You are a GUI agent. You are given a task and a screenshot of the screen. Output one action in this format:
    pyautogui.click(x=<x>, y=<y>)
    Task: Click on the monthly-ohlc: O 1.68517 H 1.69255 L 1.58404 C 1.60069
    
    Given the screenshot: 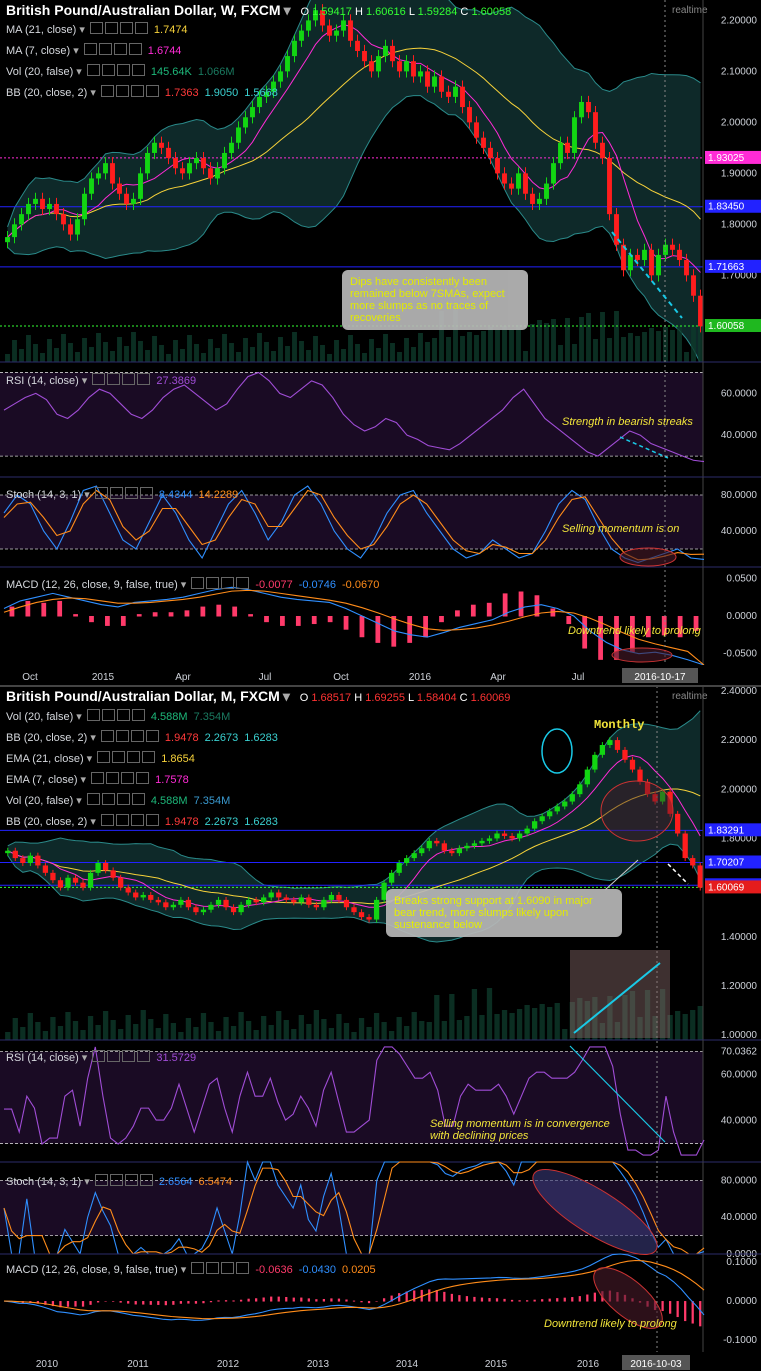 What is the action you would take?
    pyautogui.click(x=405, y=698)
    